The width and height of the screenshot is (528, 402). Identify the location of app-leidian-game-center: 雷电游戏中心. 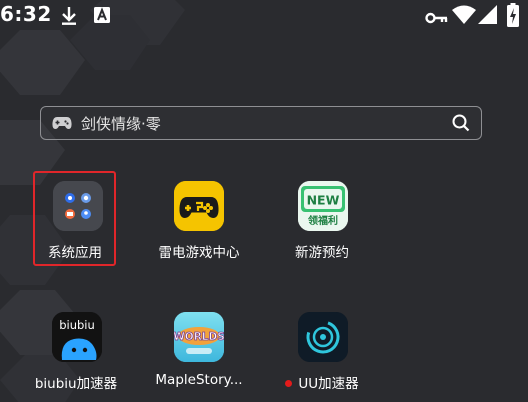
(199, 223).